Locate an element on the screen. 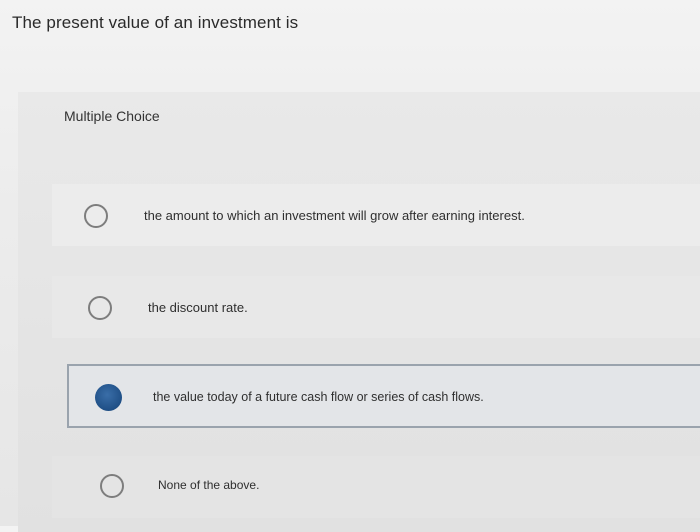 The image size is (700, 532). answer-option-2: the discount rate. is located at coordinates (376, 307).